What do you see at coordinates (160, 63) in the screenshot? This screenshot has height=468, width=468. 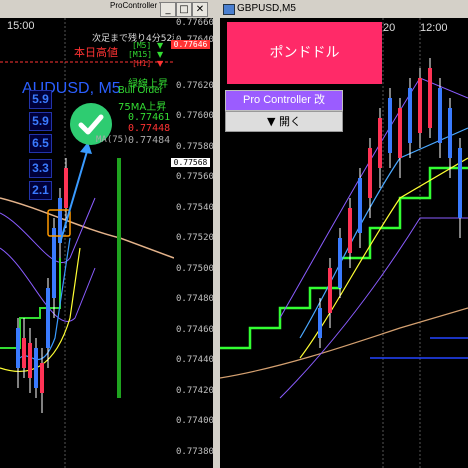 I see `tf-h1-arrow-icon: ▼` at bounding box center [160, 63].